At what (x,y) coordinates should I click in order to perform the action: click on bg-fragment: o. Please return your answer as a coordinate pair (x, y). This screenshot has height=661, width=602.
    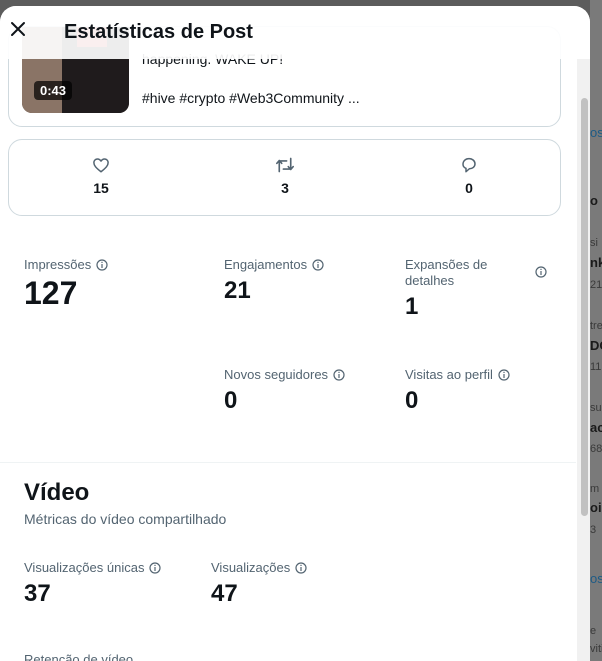
    Looking at the image, I should click on (594, 200).